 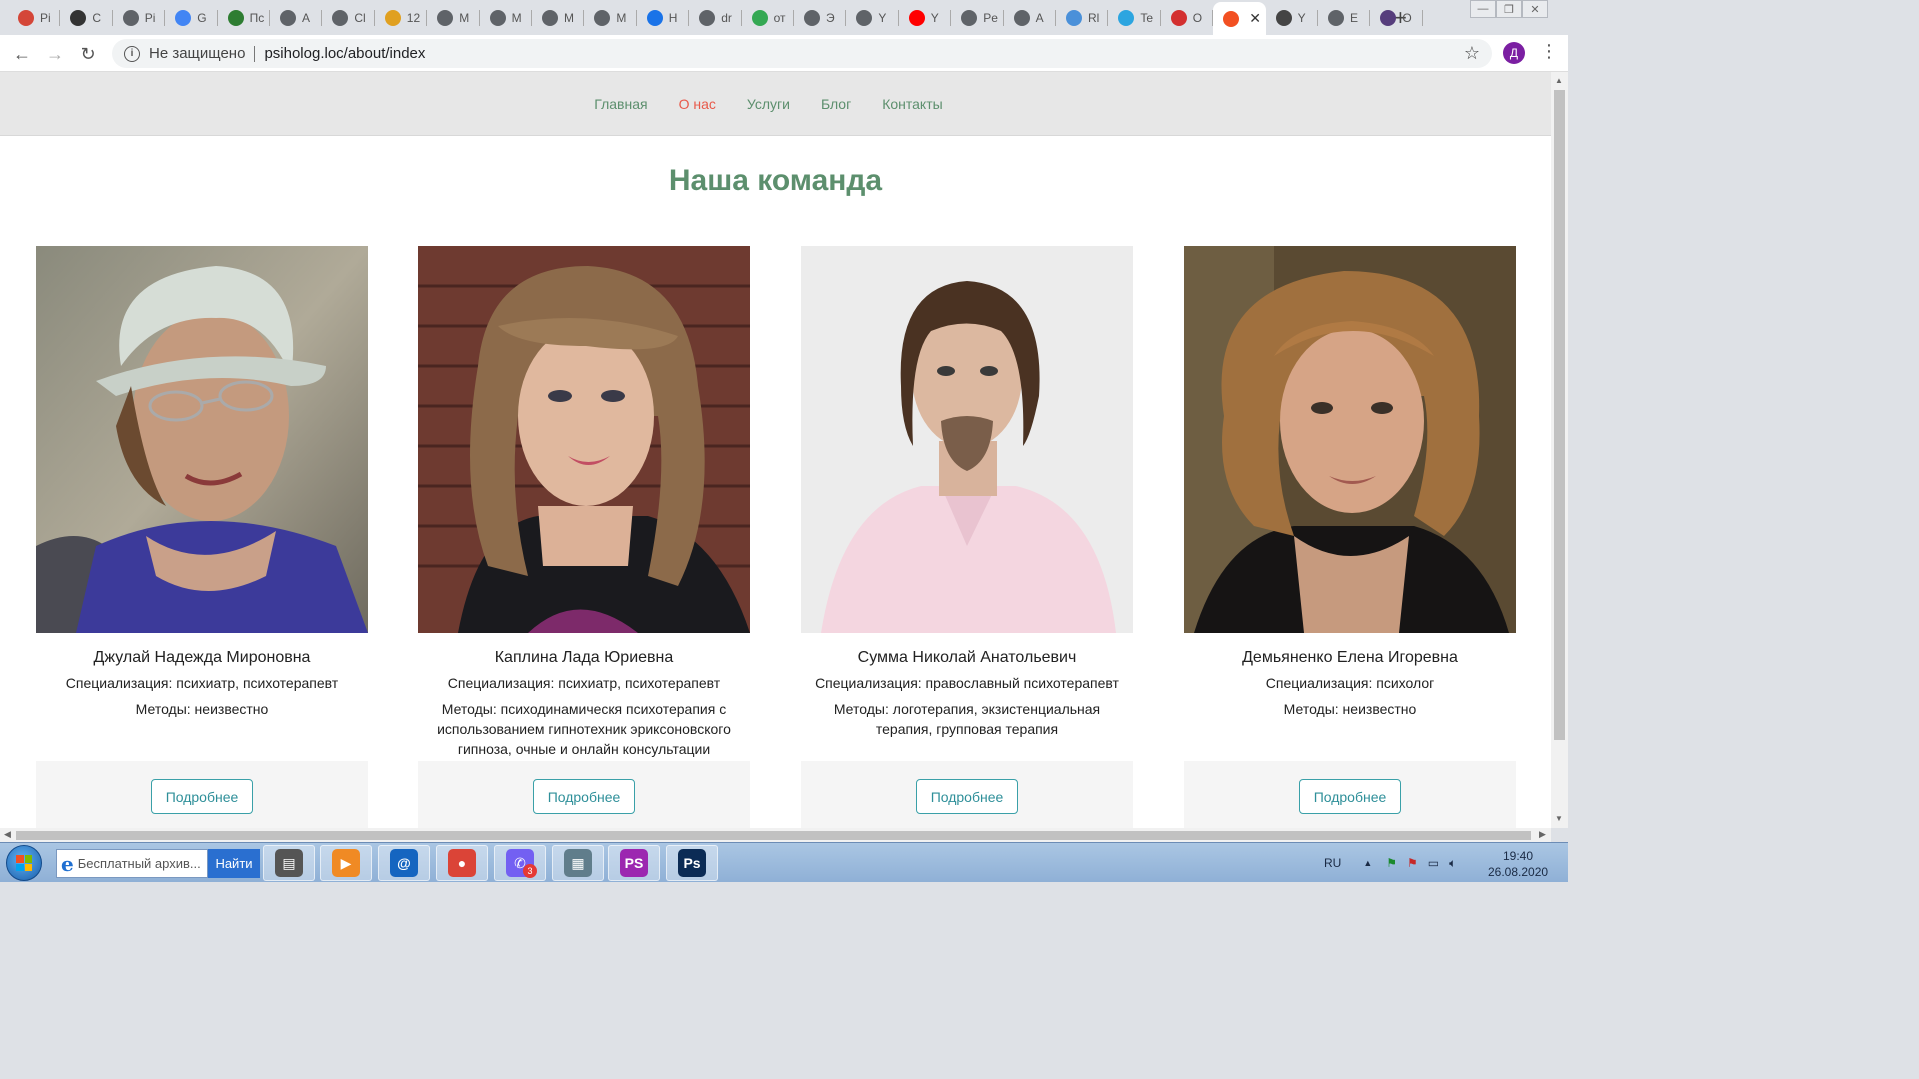 I want to click on browser-tab: Te, so click(x=1134, y=17).